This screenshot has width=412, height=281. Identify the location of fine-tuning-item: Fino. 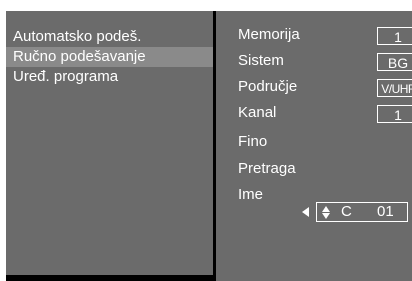
(252, 142).